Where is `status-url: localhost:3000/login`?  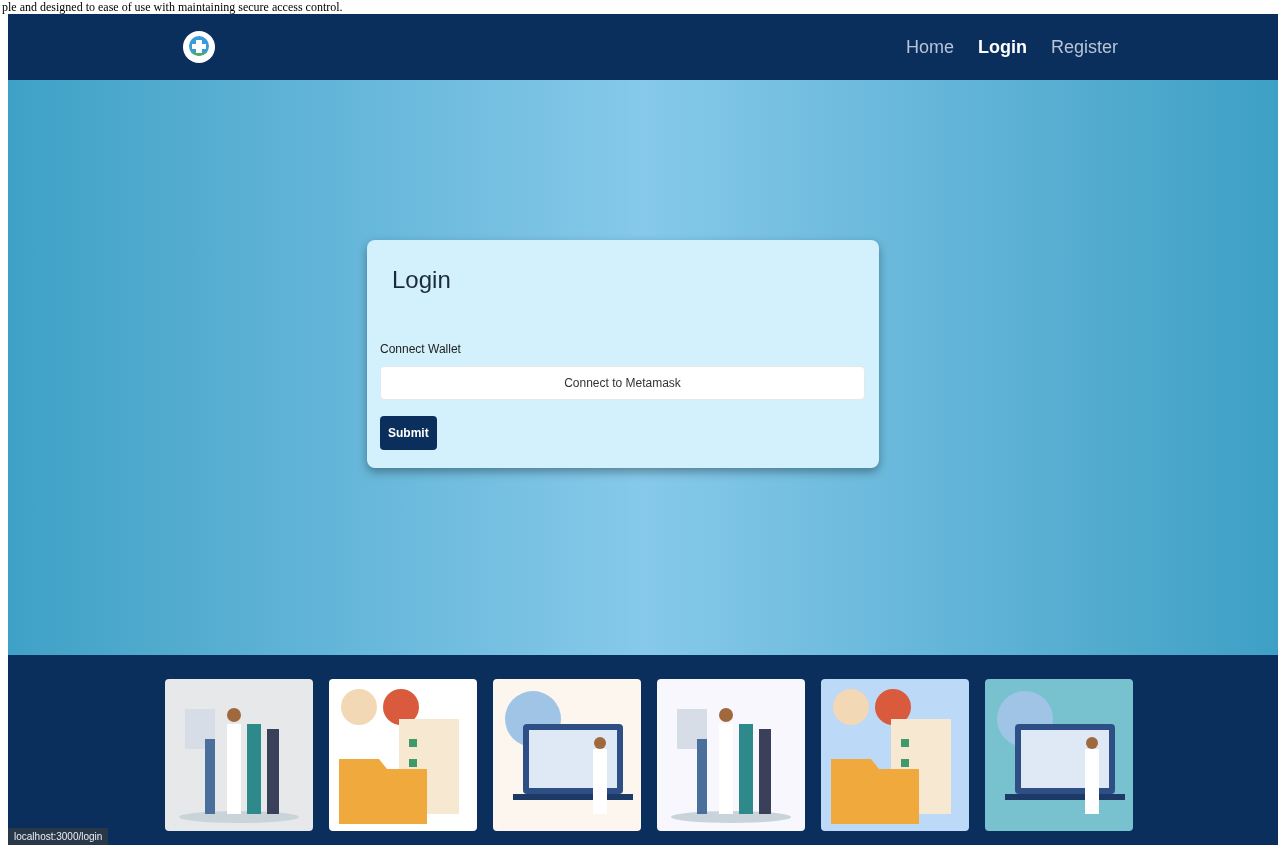
status-url: localhost:3000/login is located at coordinates (58, 836).